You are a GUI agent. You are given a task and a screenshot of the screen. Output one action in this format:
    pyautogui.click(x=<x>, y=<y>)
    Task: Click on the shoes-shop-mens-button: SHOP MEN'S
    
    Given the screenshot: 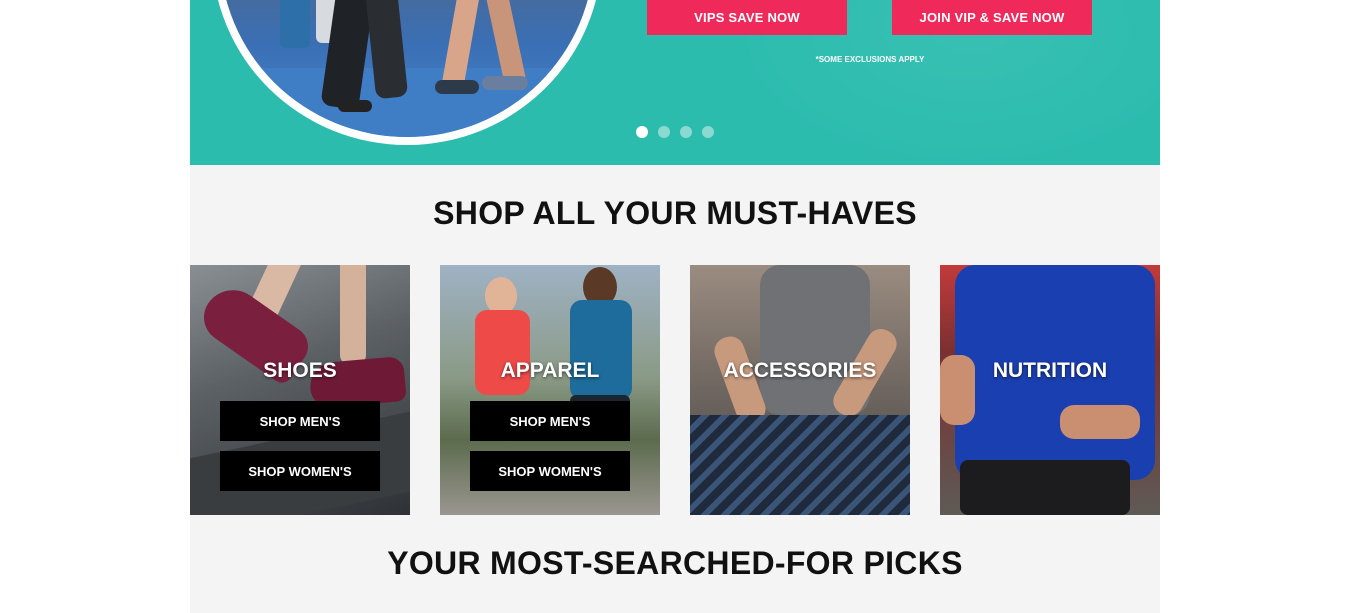 What is the action you would take?
    pyautogui.click(x=300, y=421)
    